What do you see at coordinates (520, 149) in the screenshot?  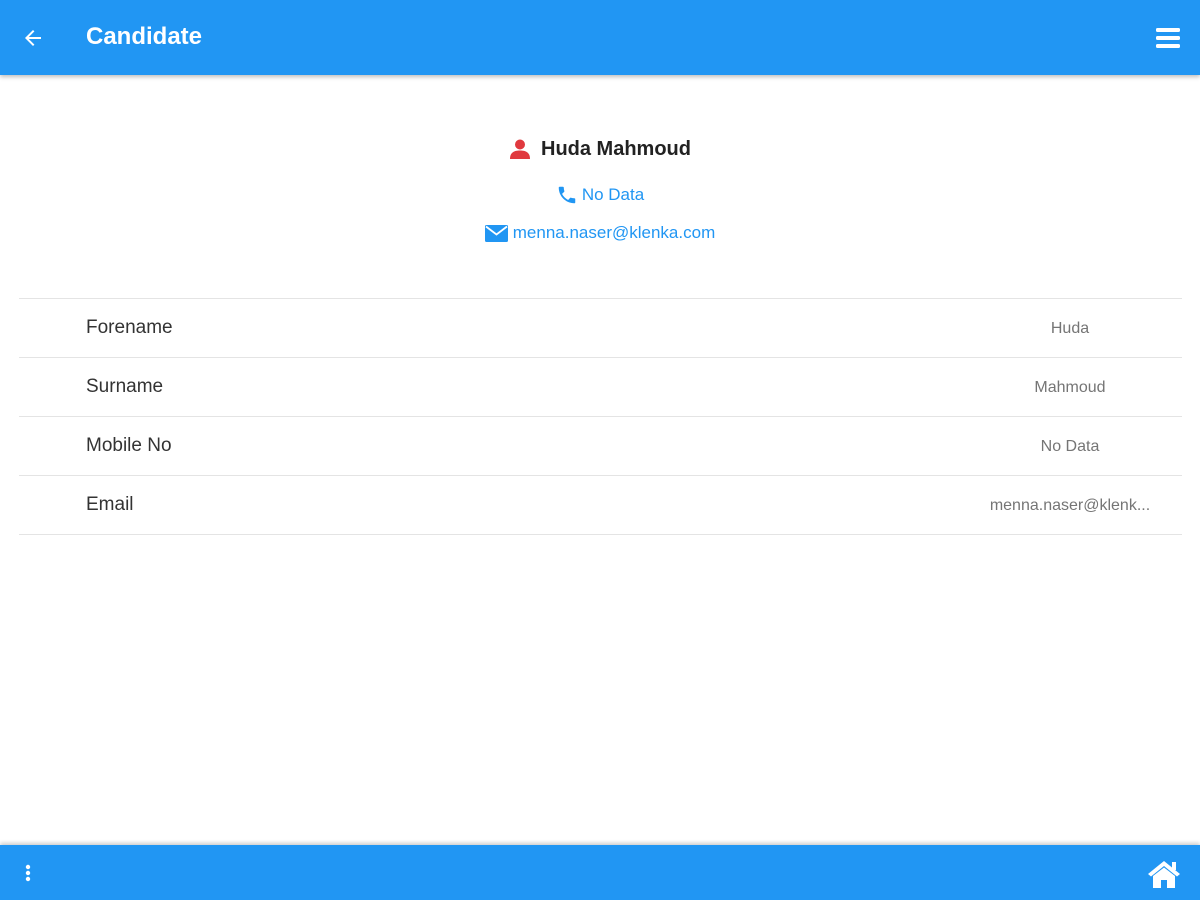 I see `person-icon` at bounding box center [520, 149].